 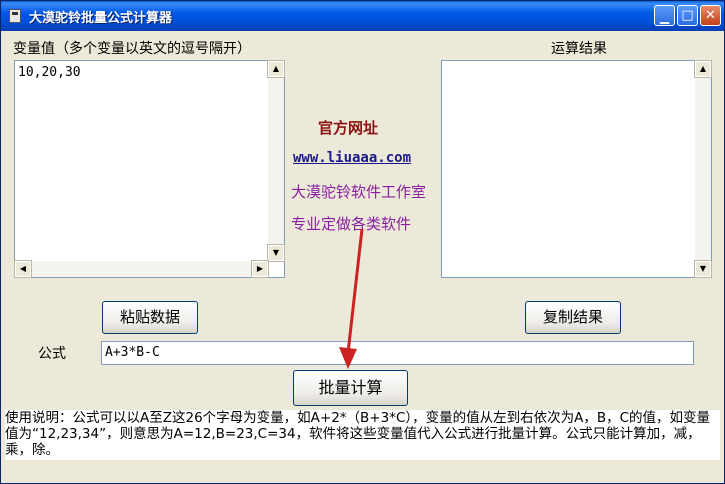 What do you see at coordinates (49, 72) in the screenshot?
I see `variables-value: 10,20,30` at bounding box center [49, 72].